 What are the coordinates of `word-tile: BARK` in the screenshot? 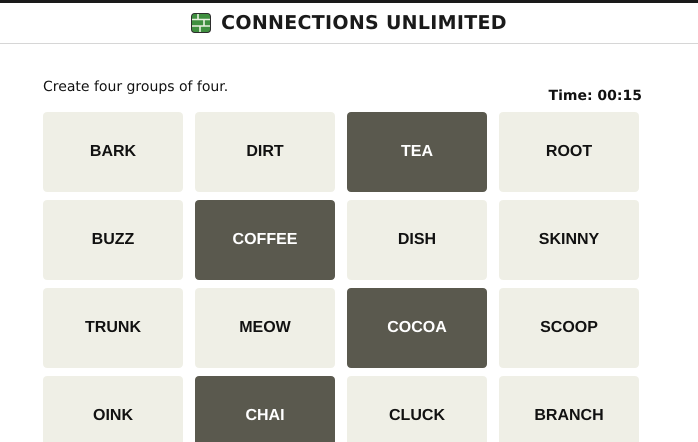 It's located at (113, 152).